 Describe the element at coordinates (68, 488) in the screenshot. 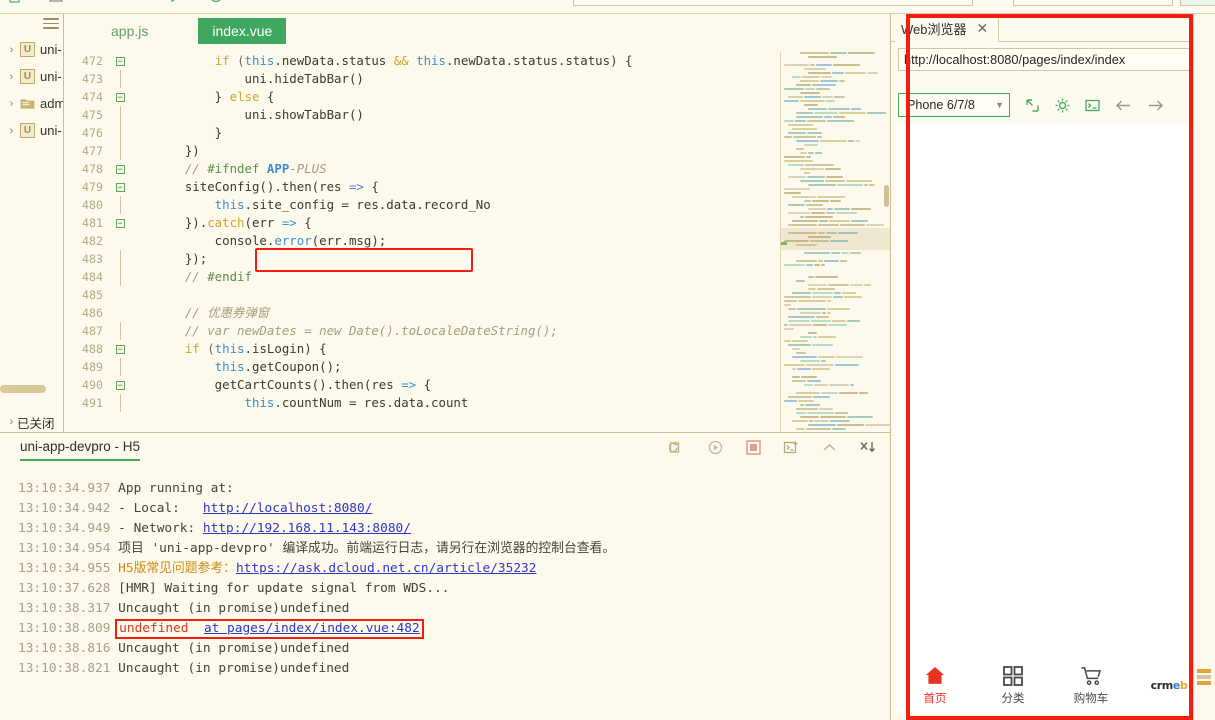

I see `log-timestamp: 13:10:34.937` at that location.